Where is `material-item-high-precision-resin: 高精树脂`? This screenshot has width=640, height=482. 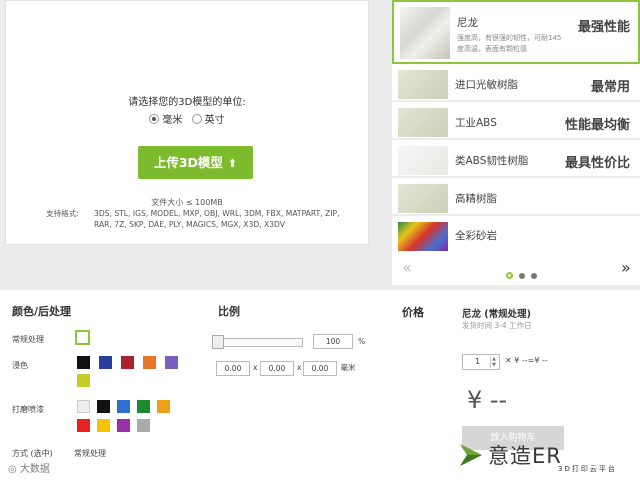
material-item-high-precision-resin: 高精树脂 is located at coordinates (516, 198).